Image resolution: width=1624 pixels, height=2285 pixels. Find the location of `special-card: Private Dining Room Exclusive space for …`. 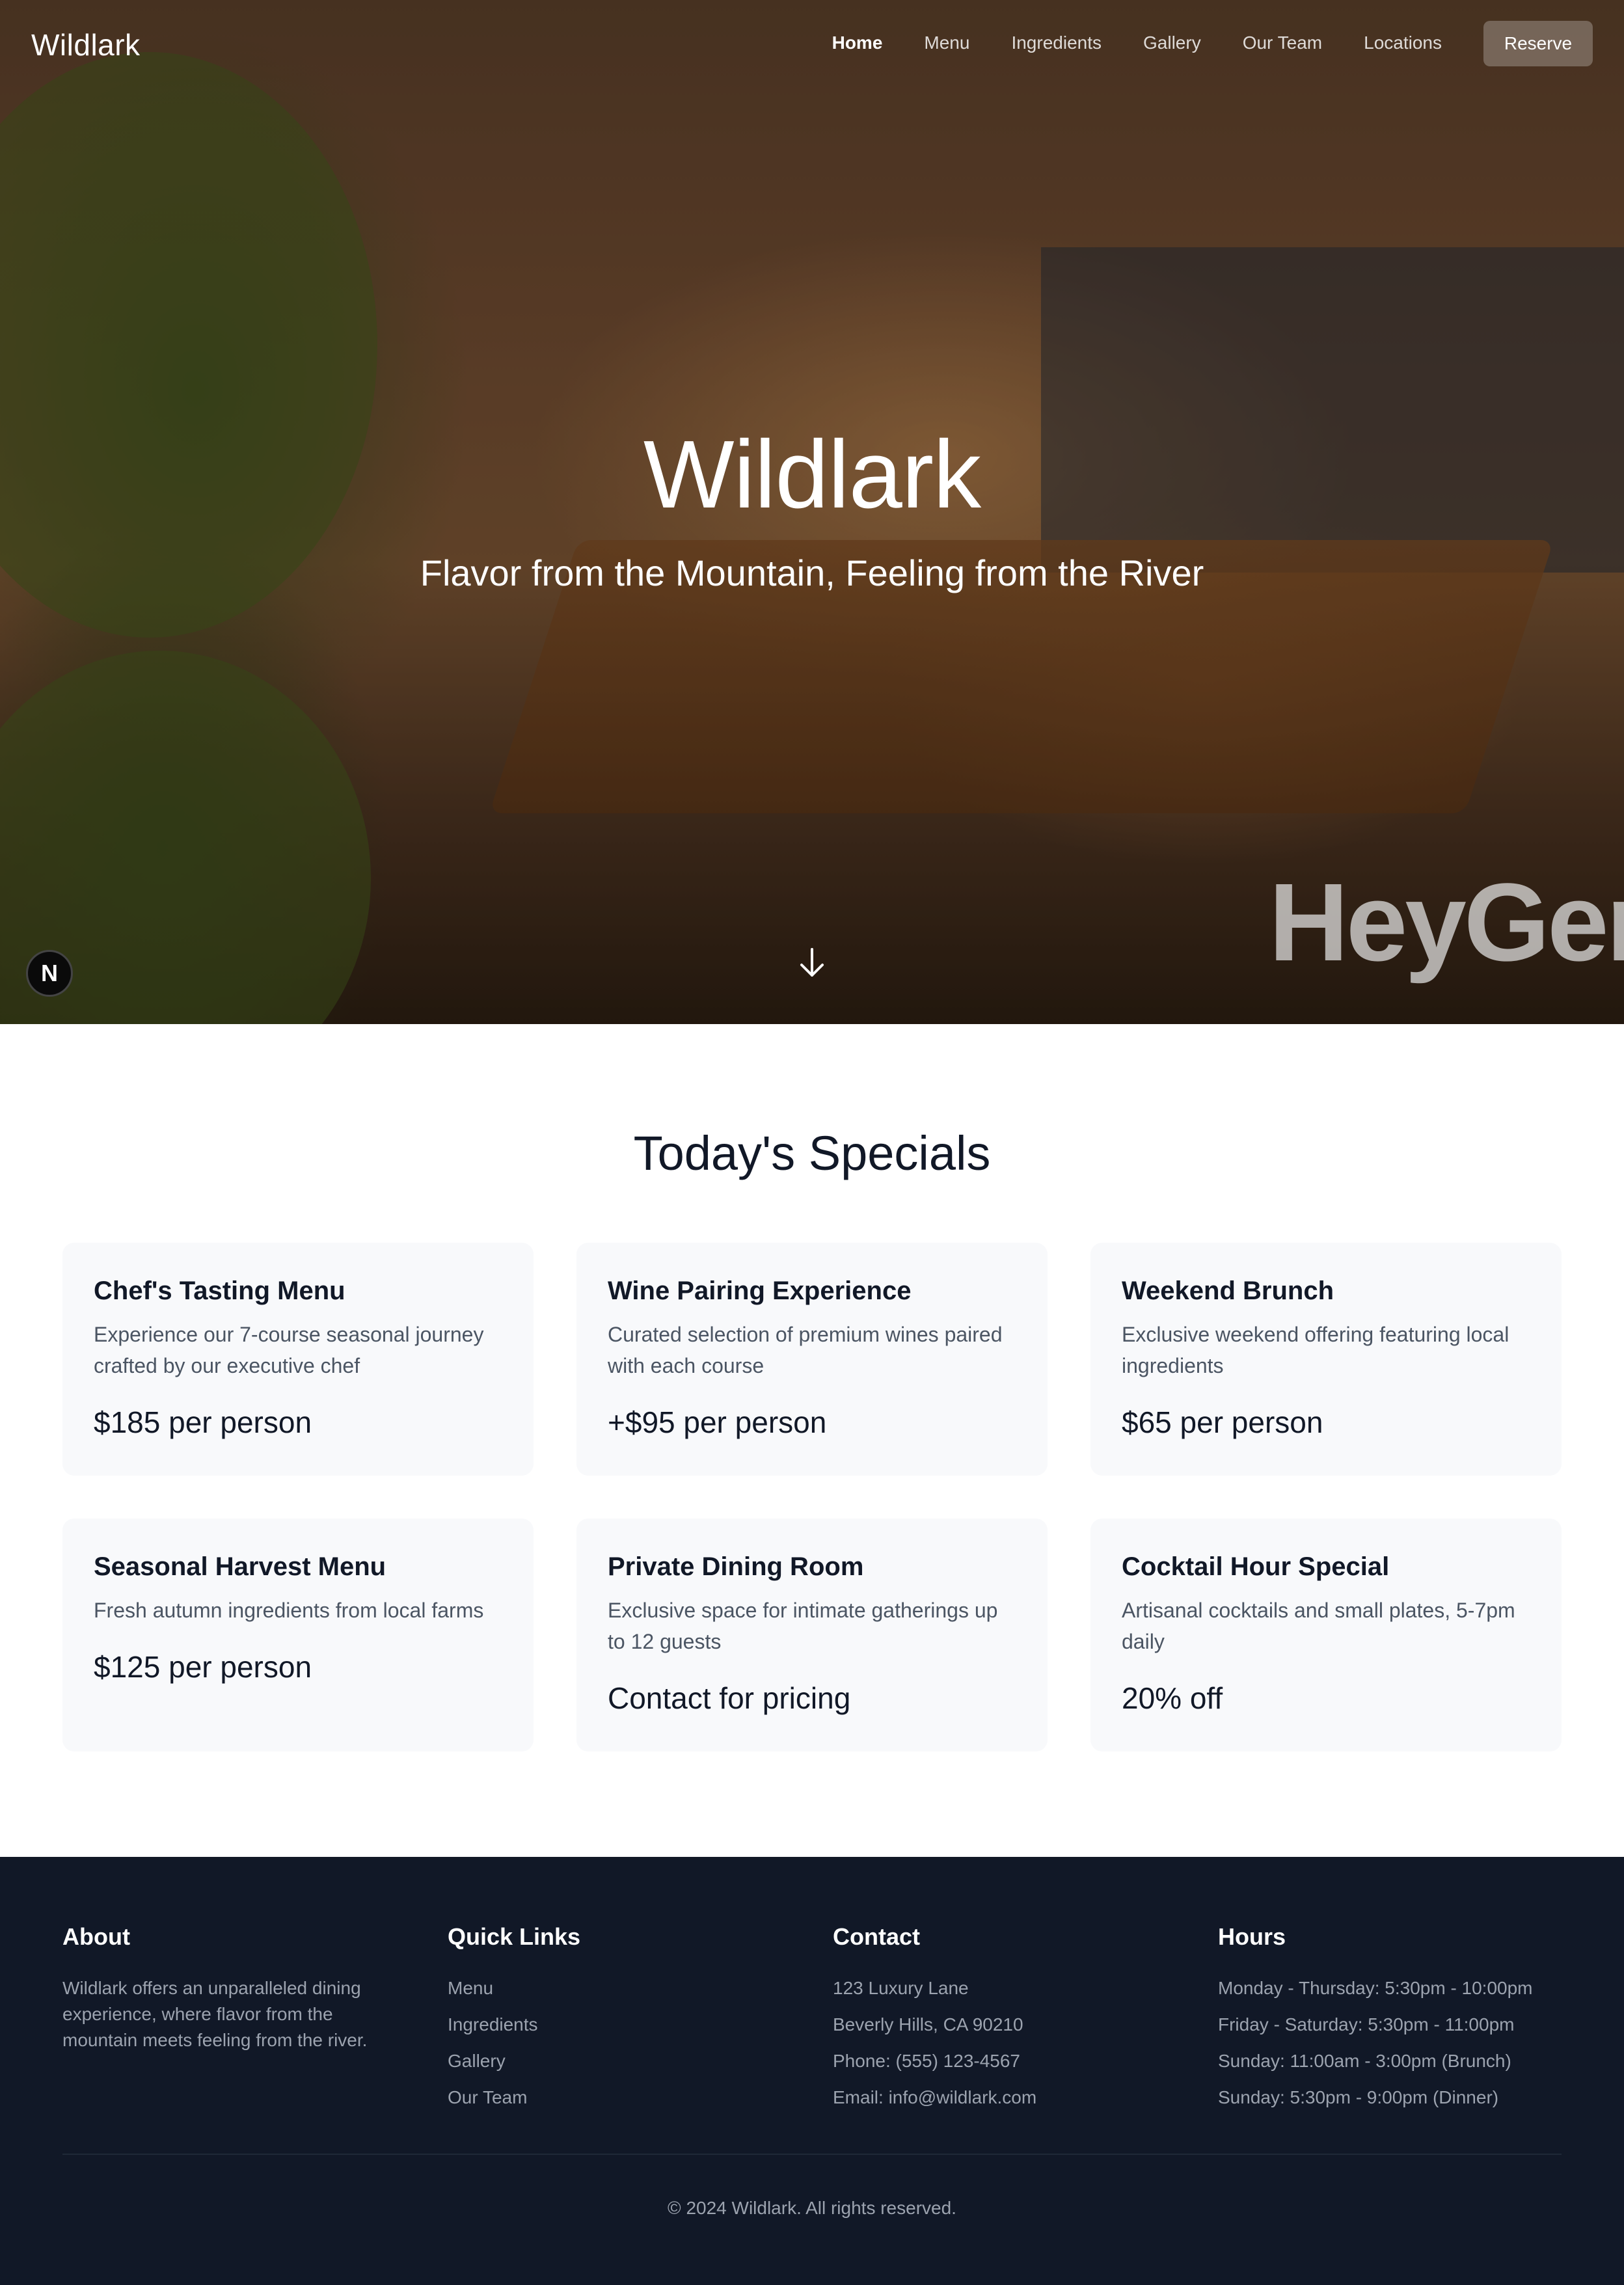

special-card: Private Dining Room Exclusive space for … is located at coordinates (812, 1635).